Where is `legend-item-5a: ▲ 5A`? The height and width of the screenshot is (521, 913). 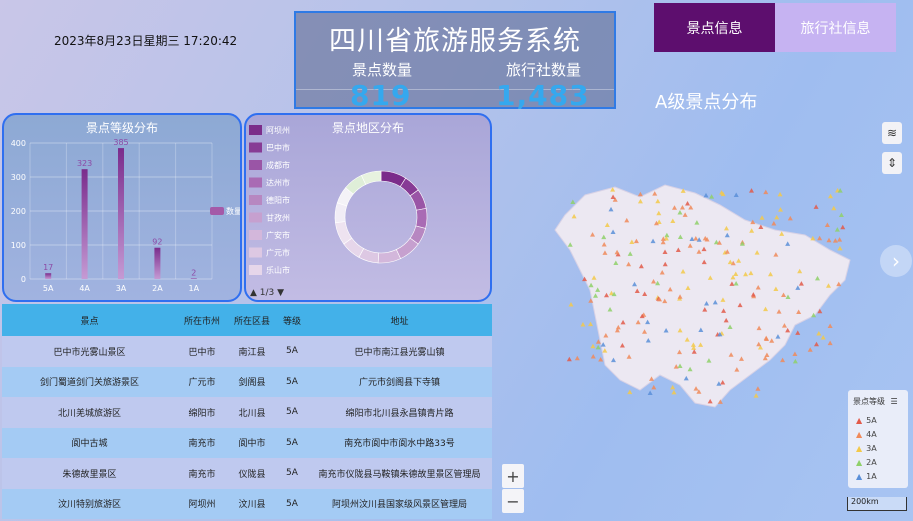 legend-item-5a: ▲ 5A is located at coordinates (866, 420).